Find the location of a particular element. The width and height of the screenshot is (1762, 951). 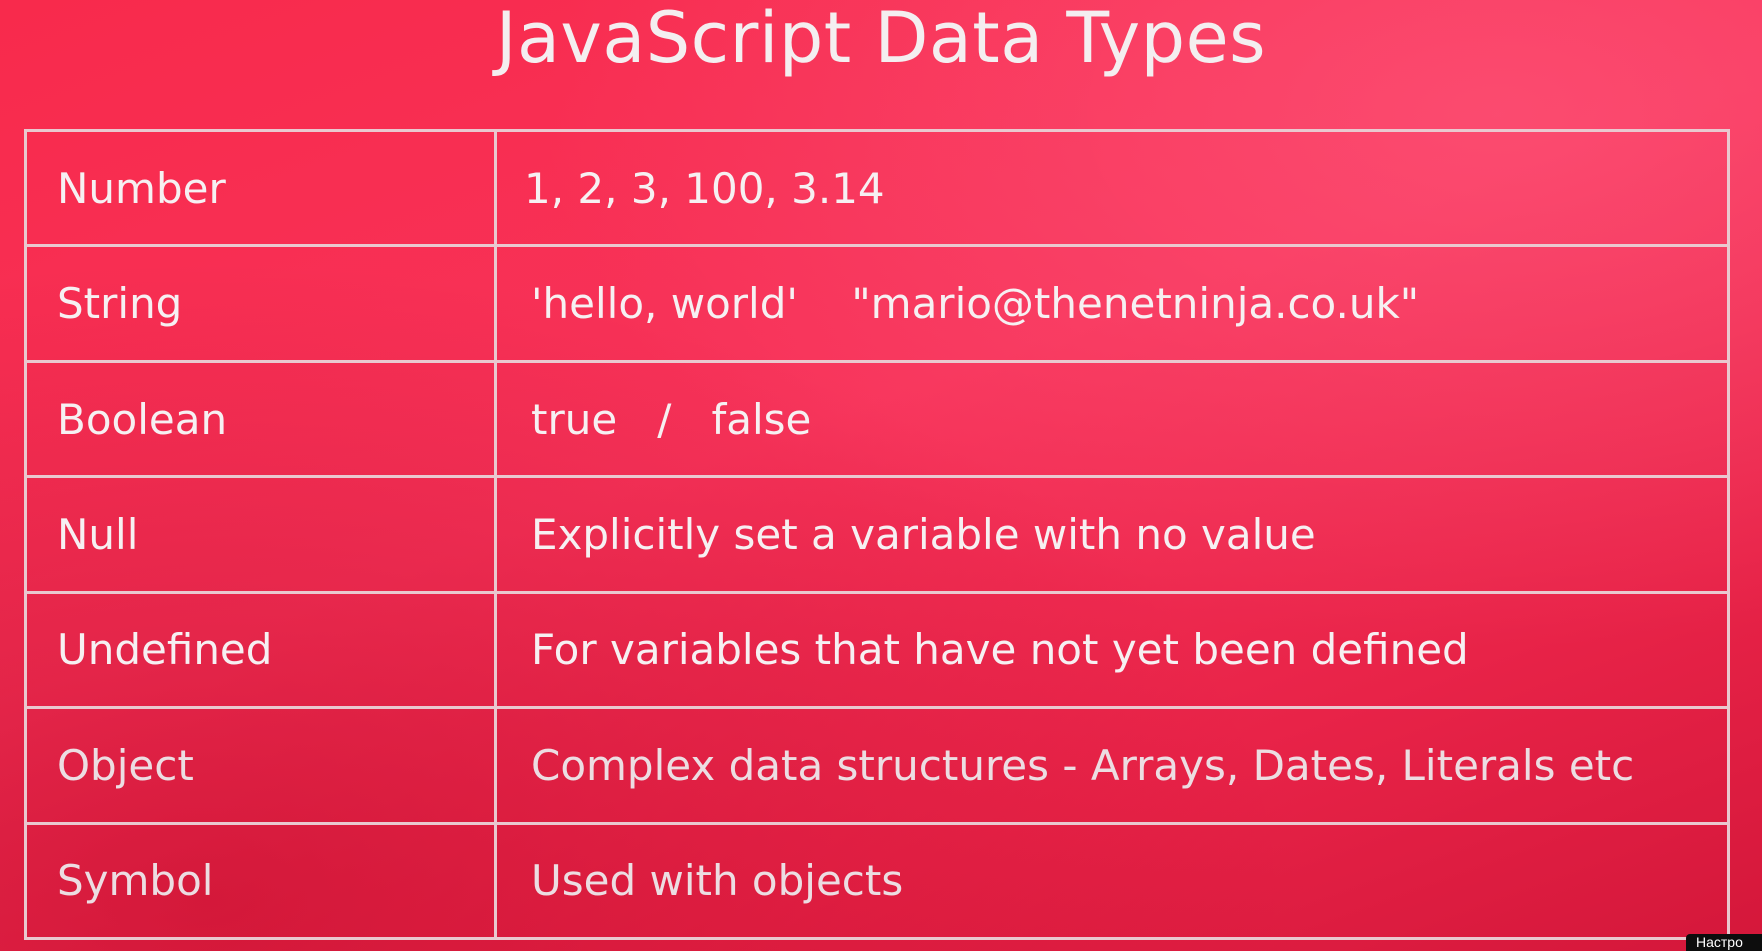

table-row: Boolean true / false is located at coordinates (877, 419).